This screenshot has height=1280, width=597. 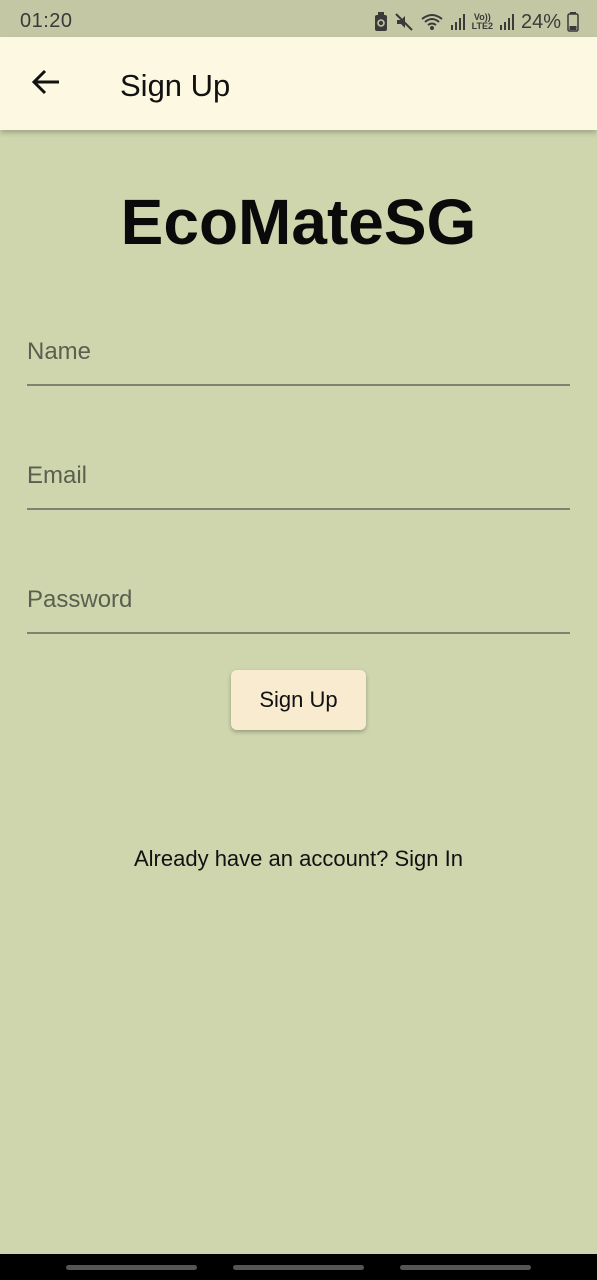 I want to click on arrow-left-icon, so click(x=46, y=84).